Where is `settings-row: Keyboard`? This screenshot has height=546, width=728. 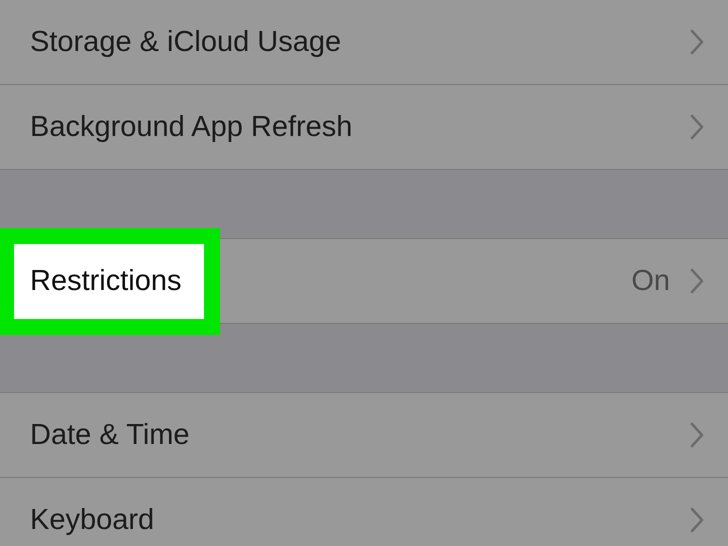
settings-row: Keyboard is located at coordinates (364, 512).